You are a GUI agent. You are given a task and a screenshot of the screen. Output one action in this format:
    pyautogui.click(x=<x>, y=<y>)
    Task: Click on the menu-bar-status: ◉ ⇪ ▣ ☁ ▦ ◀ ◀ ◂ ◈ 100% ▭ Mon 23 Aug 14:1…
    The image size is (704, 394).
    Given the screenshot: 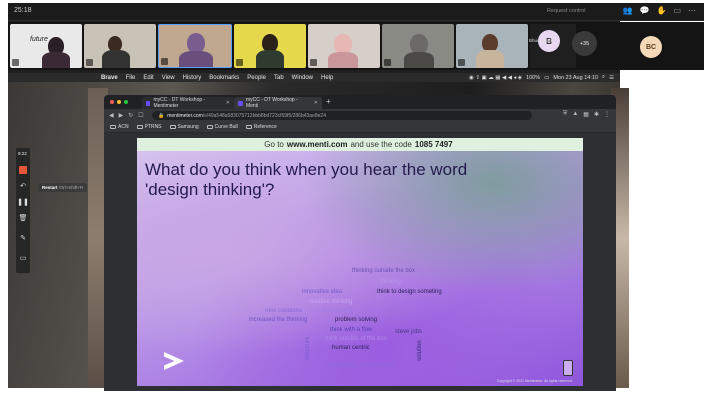 What is the action you would take?
    pyautogui.click(x=541, y=77)
    